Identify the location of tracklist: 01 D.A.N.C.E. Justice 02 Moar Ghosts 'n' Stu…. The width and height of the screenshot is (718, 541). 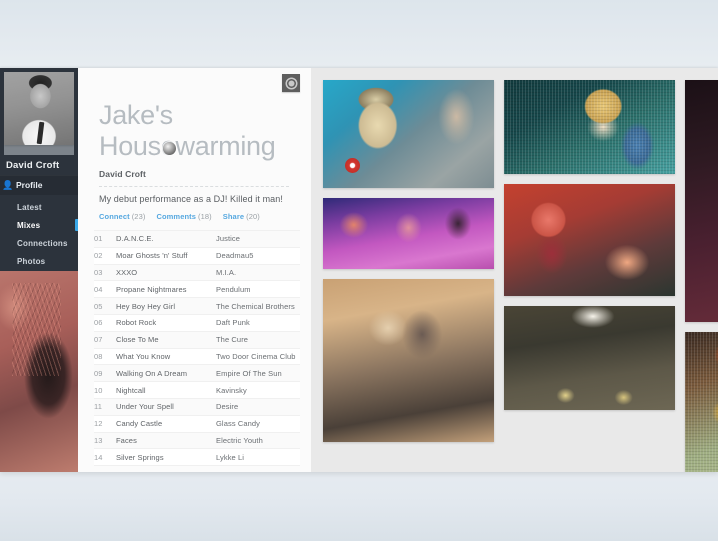
(197, 348).